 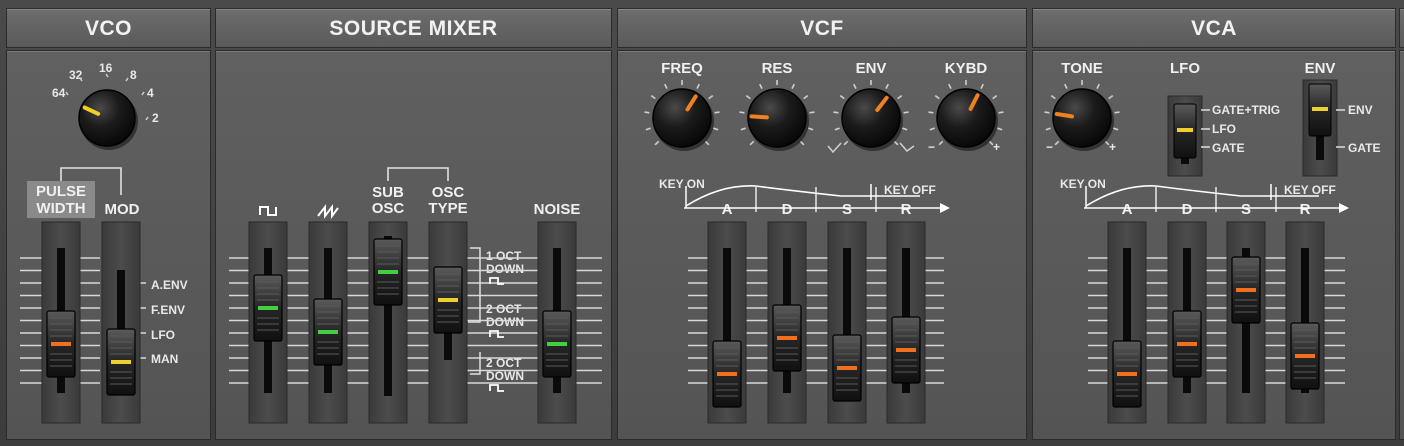 I want to click on vca-attack-fader, so click(x=1127, y=322).